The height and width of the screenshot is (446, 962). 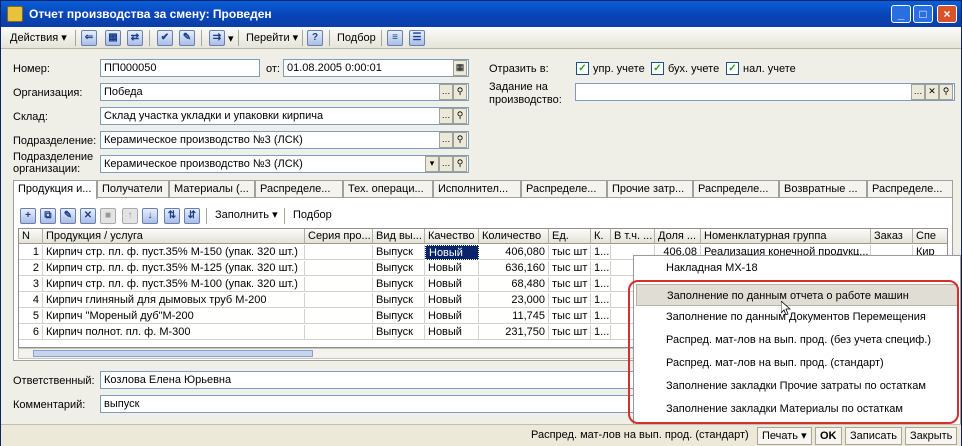 I want to click on help-icon: ?, so click(x=315, y=38).